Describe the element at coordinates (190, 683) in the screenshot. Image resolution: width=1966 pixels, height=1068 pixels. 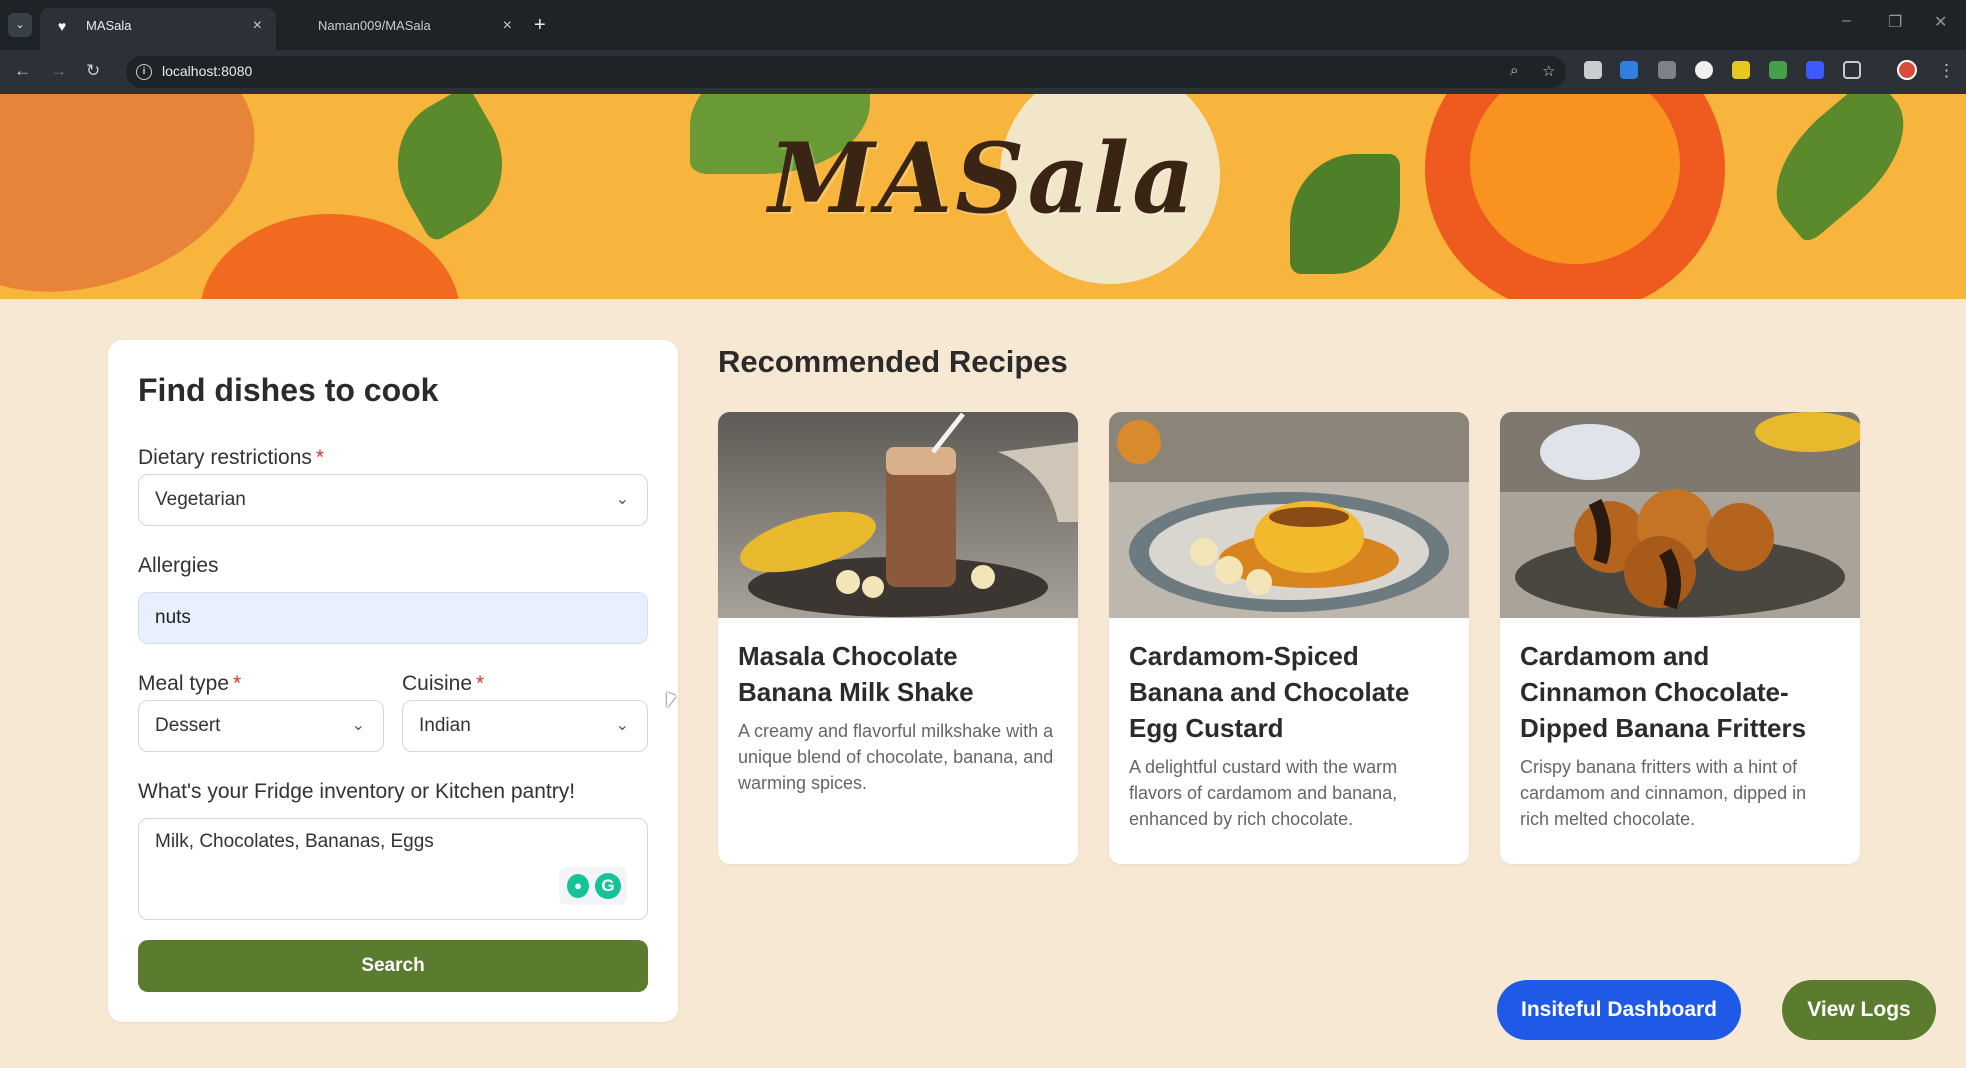
I see `meal-type-label: Meal type *` at that location.